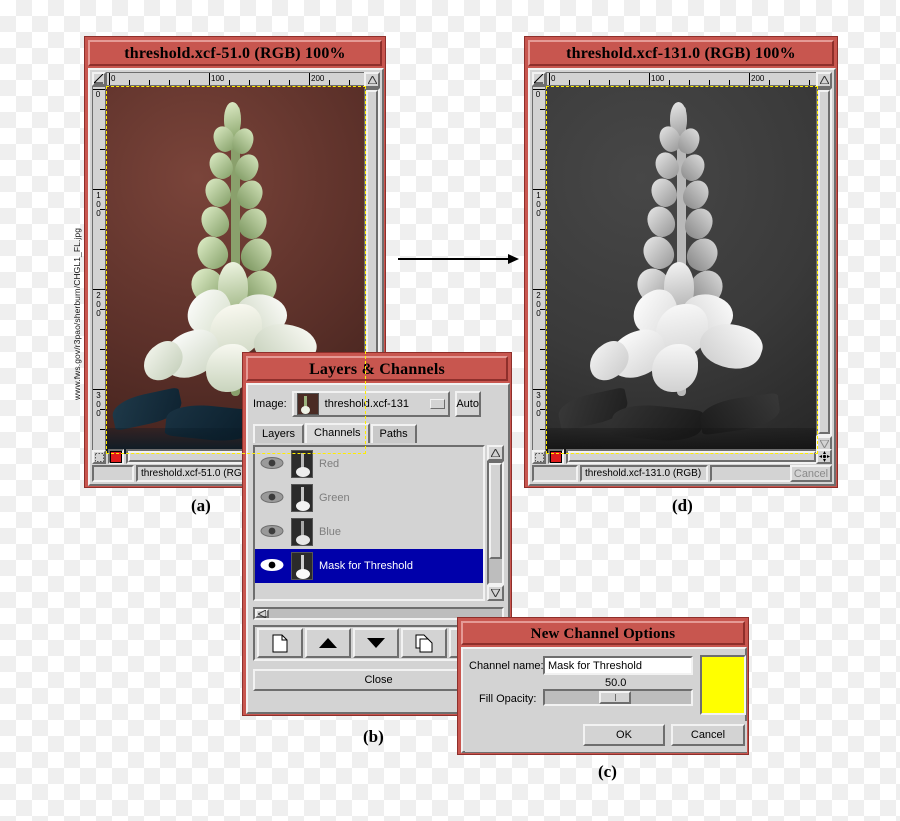 The width and height of the screenshot is (900, 821). I want to click on new-channel-titlebar: New Channel Options, so click(603, 633).